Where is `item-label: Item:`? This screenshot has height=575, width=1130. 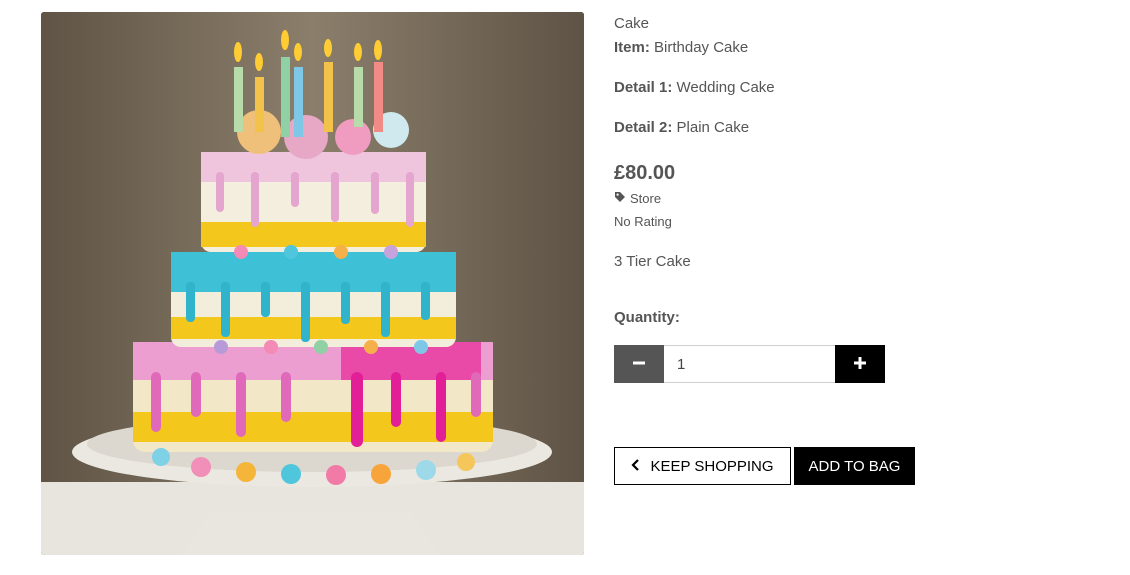
item-label: Item: is located at coordinates (632, 47).